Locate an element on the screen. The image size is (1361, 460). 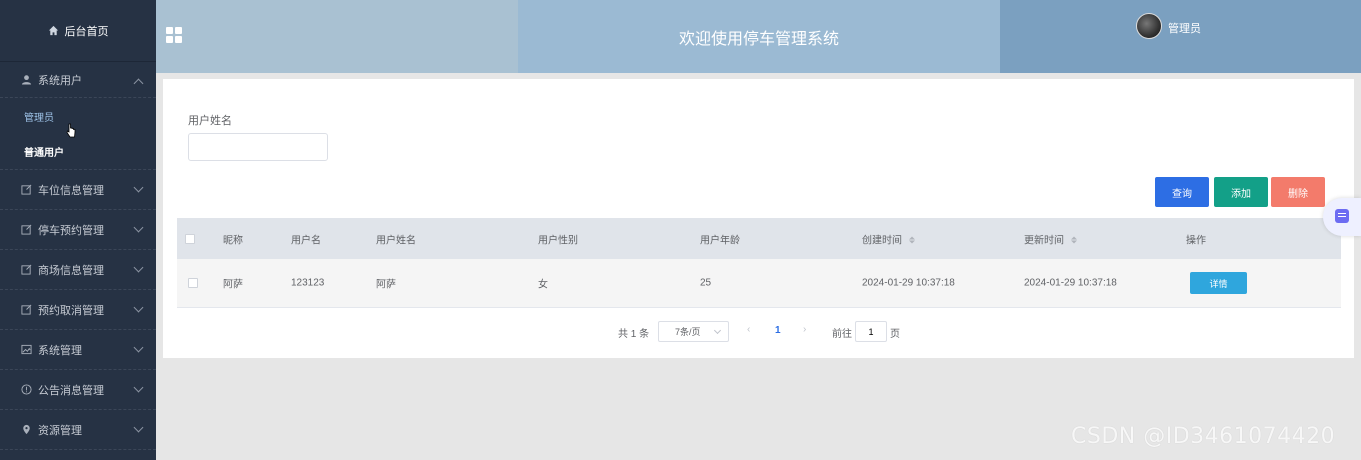
document-icon is located at coordinates (1342, 216).